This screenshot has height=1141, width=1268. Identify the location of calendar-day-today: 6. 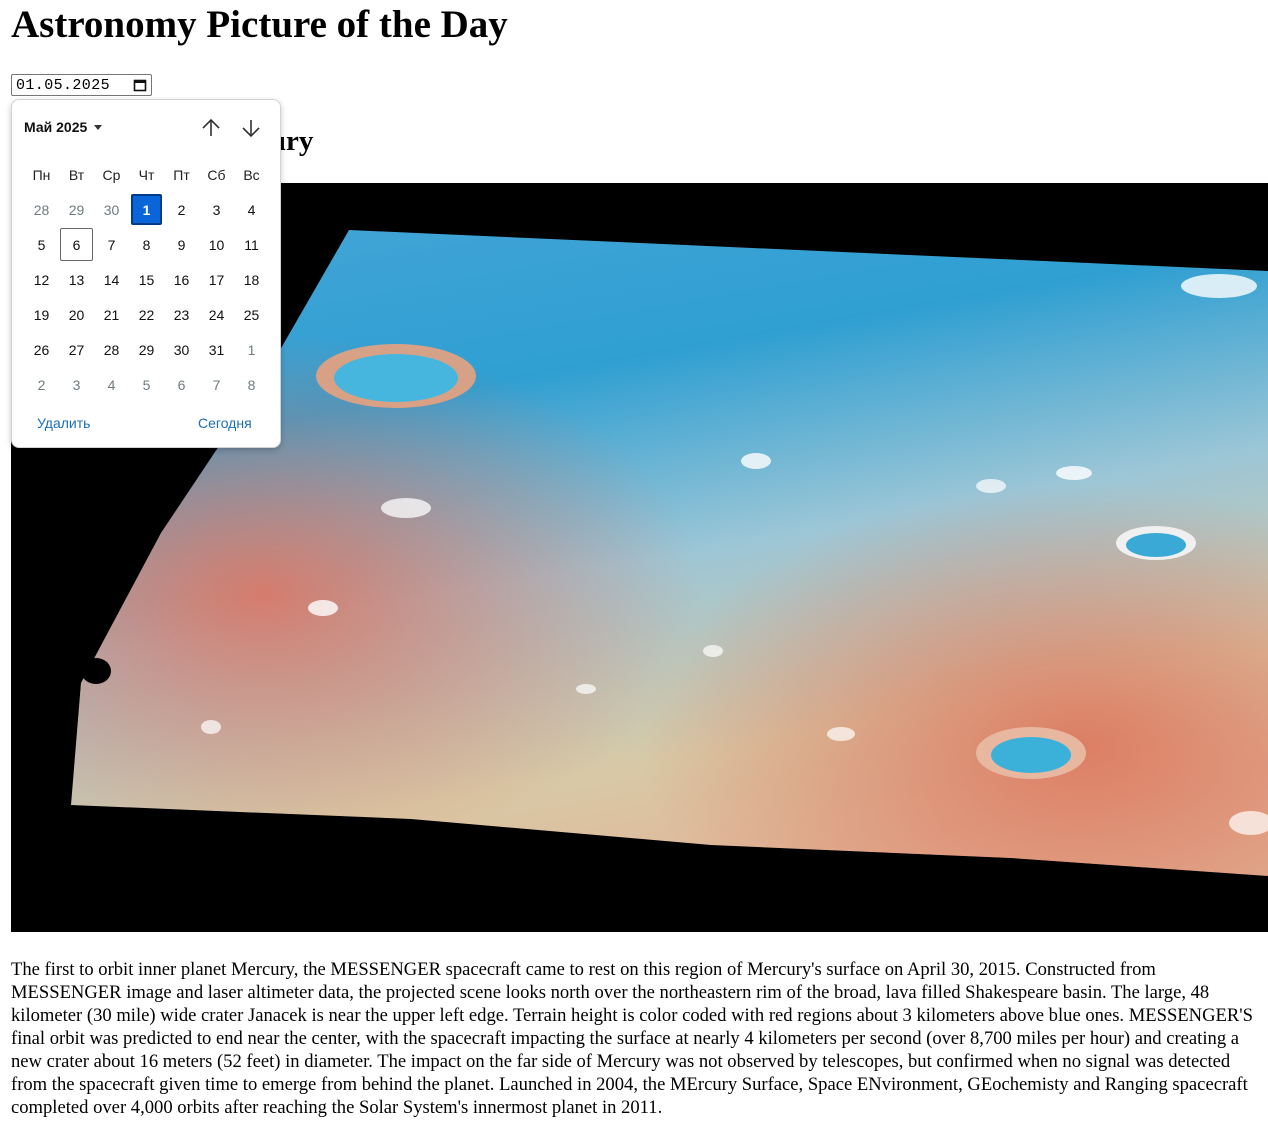
(76, 244).